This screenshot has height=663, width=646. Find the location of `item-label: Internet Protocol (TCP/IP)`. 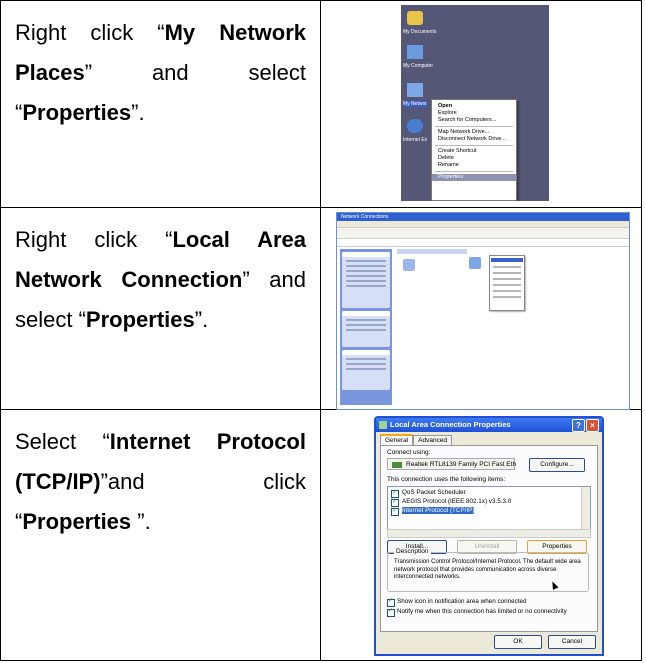

item-label: Internet Protocol (TCP/IP) is located at coordinates (438, 510).